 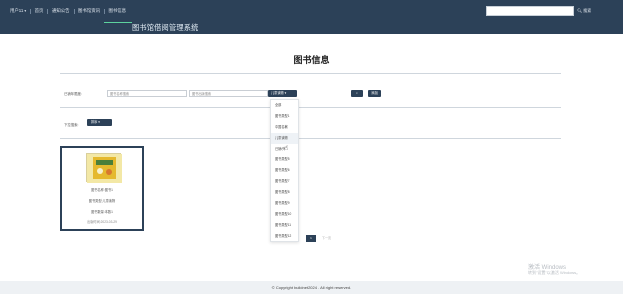 I want to click on book-count: 图书数量:本数1, so click(x=102, y=212).